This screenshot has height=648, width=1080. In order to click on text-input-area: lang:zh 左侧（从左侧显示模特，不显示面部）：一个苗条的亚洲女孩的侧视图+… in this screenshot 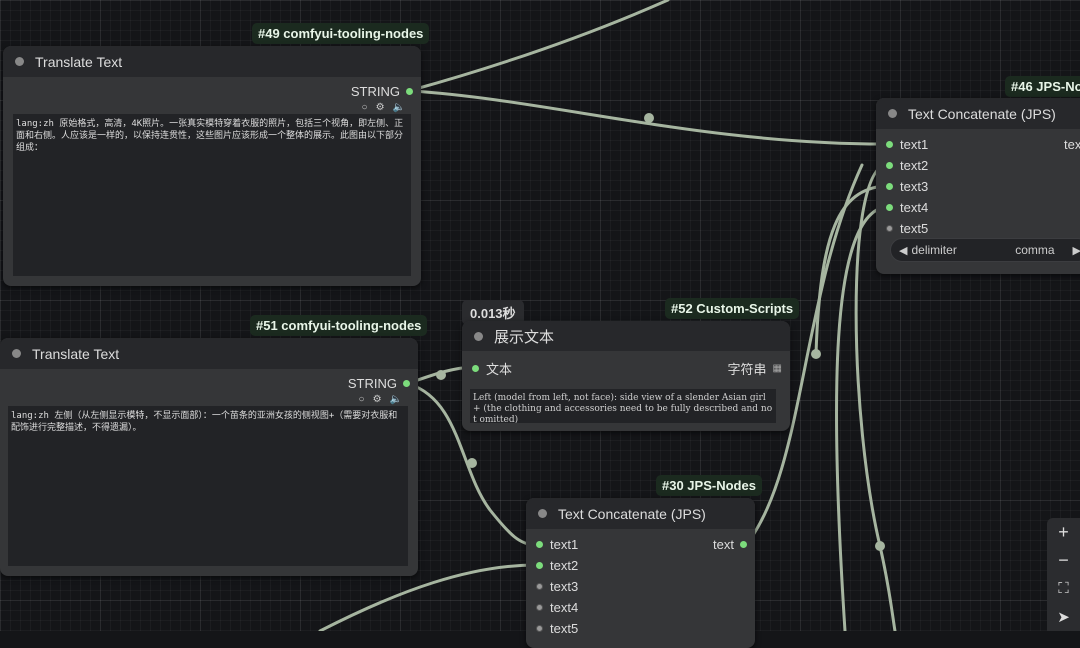, I will do `click(208, 486)`.